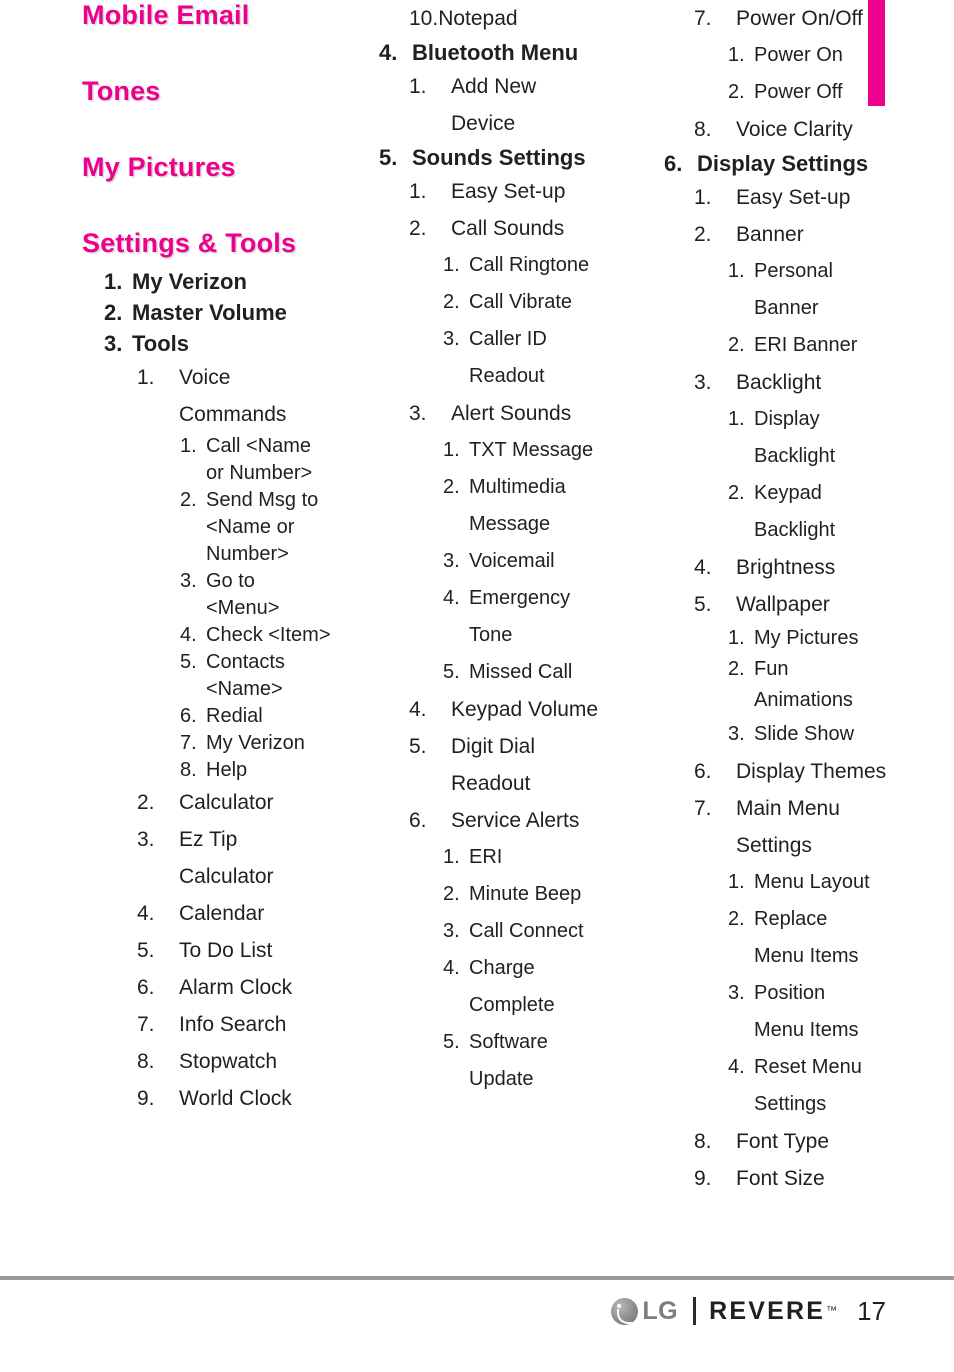 The width and height of the screenshot is (954, 1372). Describe the element at coordinates (275, 396) in the screenshot. I see `menu-item-label: Voice Commands` at that location.